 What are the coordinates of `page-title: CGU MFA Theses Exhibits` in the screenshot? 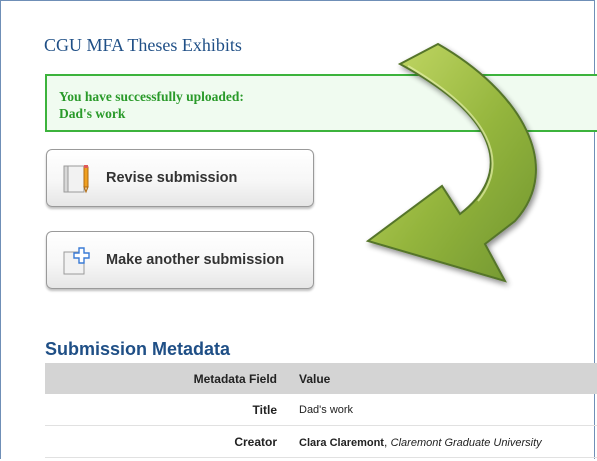 It's located at (143, 45).